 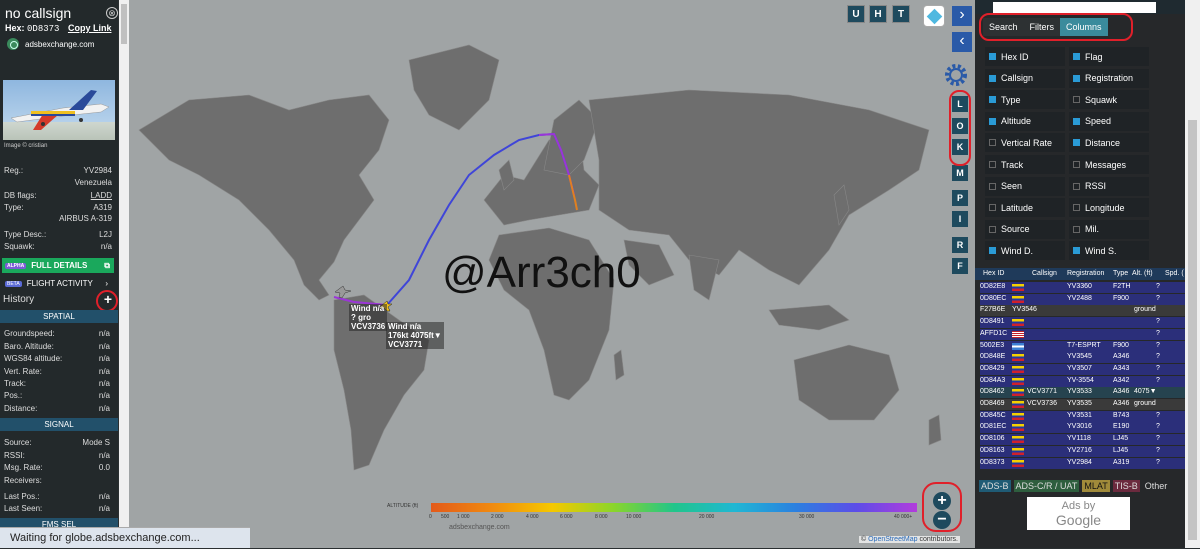 What do you see at coordinates (960, 173) in the screenshot?
I see `m-button: M` at bounding box center [960, 173].